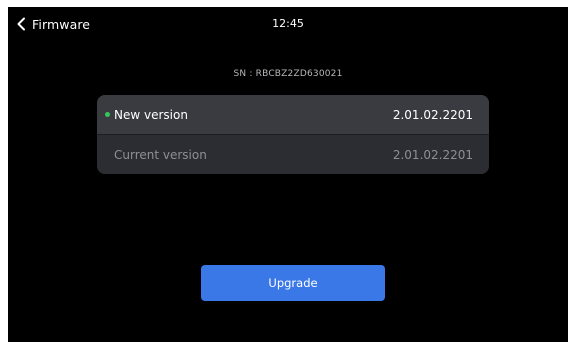 The height and width of the screenshot is (342, 576). What do you see at coordinates (151, 114) in the screenshot?
I see `new-version-label: New version` at bounding box center [151, 114].